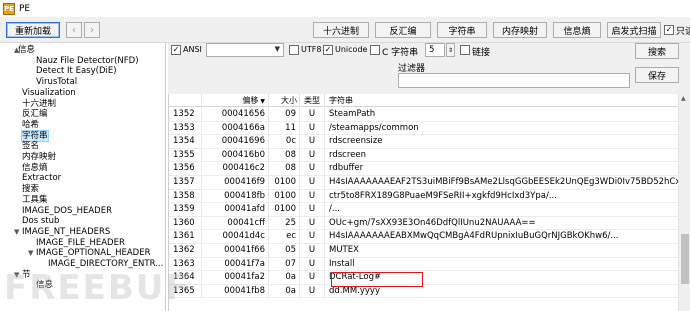  Describe the element at coordinates (35, 114) in the screenshot. I see `tree-item: 反汇编` at that location.